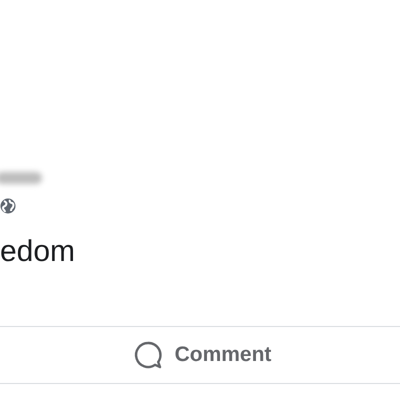  What do you see at coordinates (8, 206) in the screenshot?
I see `globe-icon` at bounding box center [8, 206].